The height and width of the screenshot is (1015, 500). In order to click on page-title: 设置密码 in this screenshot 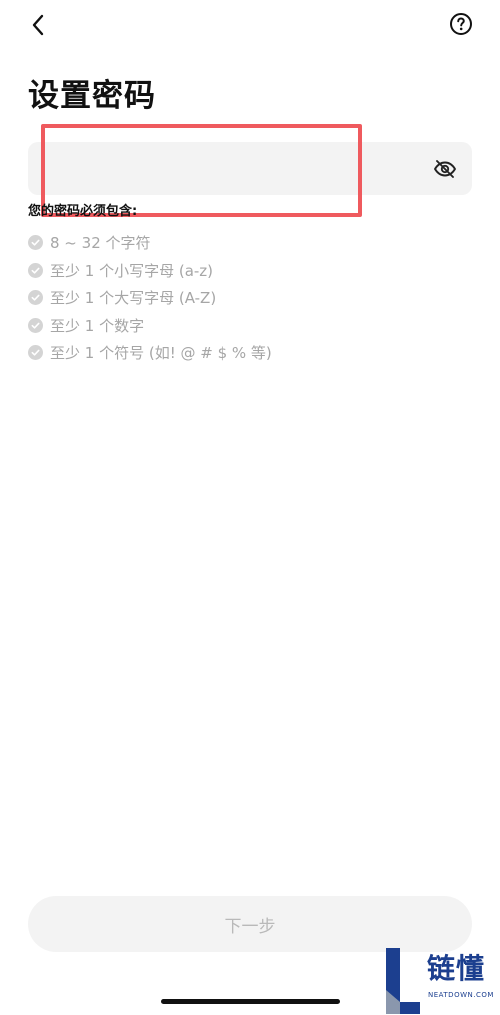, I will do `click(92, 96)`.